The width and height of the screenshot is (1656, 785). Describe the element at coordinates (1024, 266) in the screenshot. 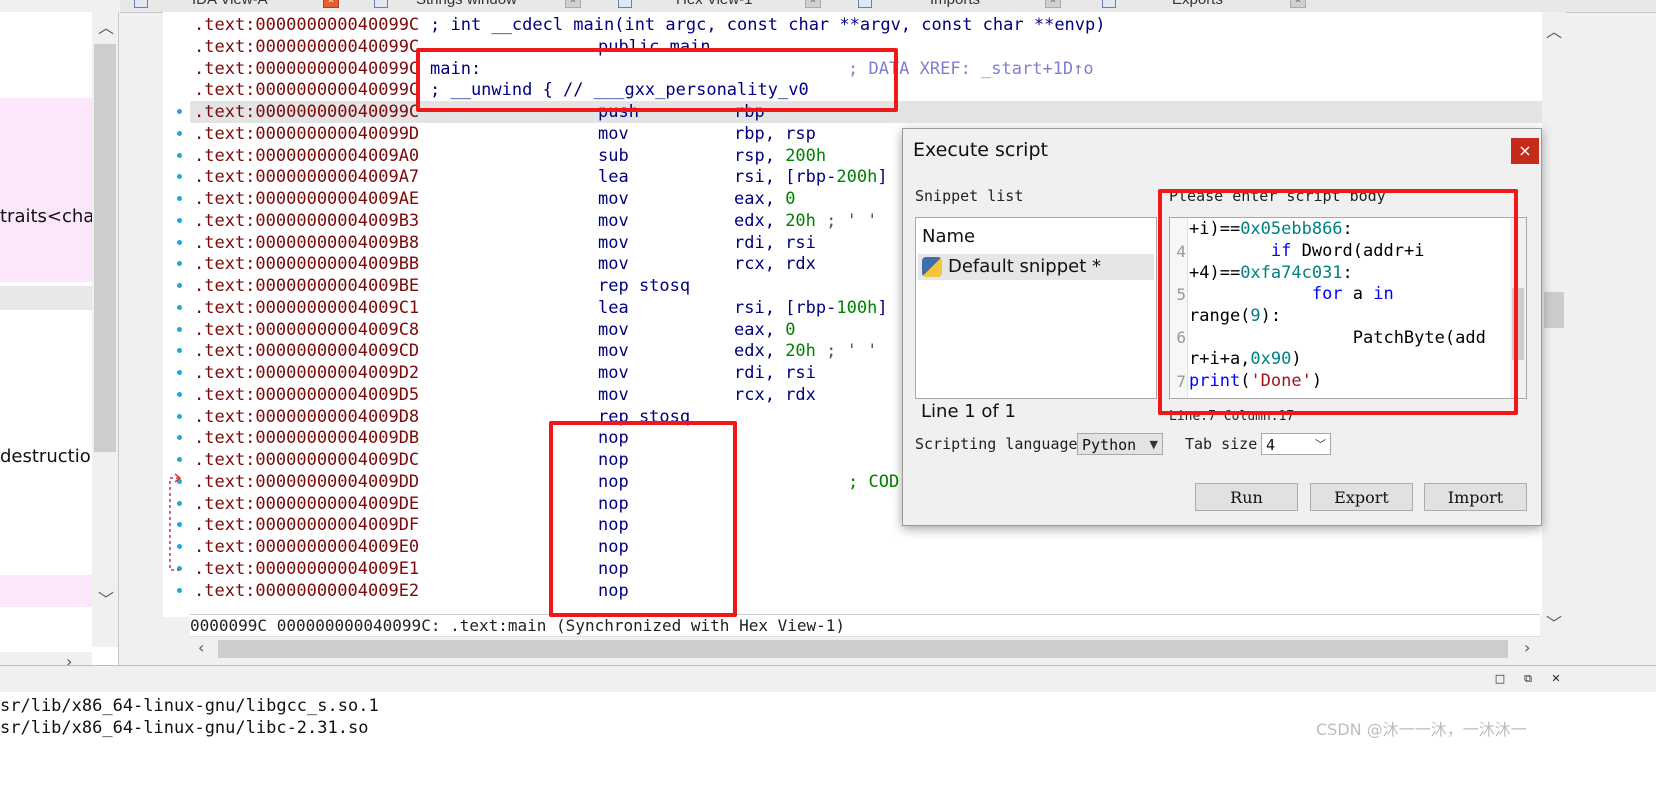

I see `snippet-item-label: Default snippet *` at that location.